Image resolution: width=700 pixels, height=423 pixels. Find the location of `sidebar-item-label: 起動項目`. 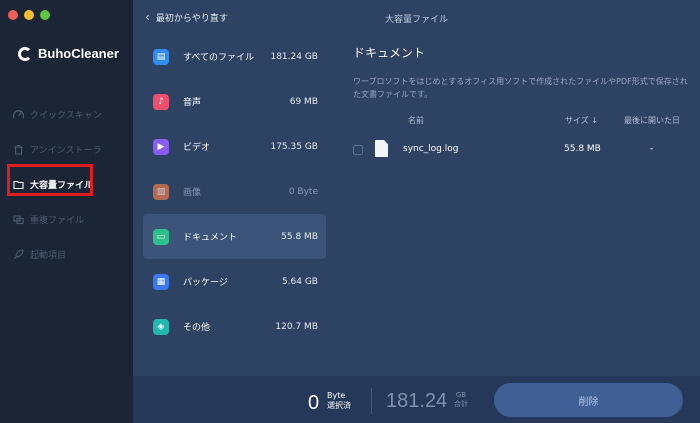

sidebar-item-label: 起動項目 is located at coordinates (48, 256).